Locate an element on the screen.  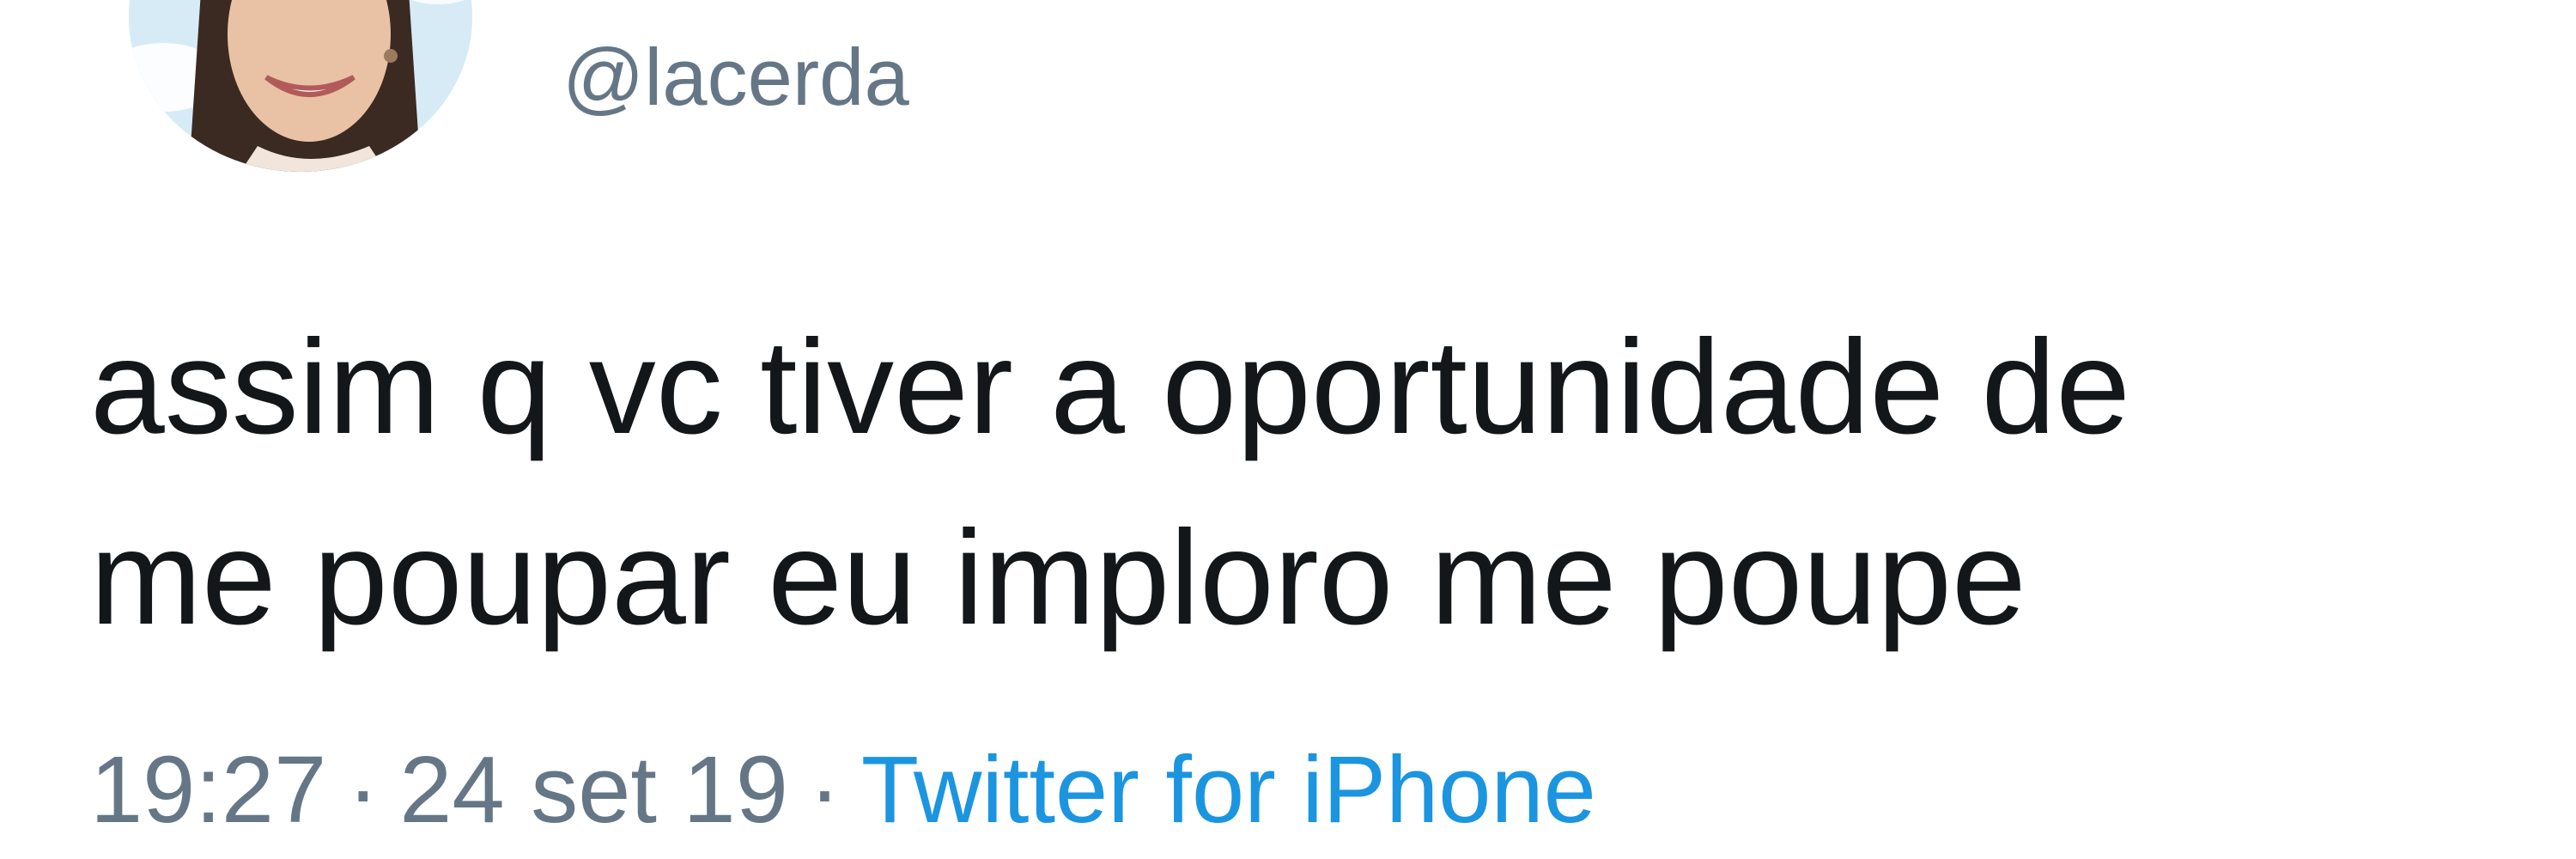
tweet-text-line: me poupar eu imploro me poupe is located at coordinates (1058, 578).